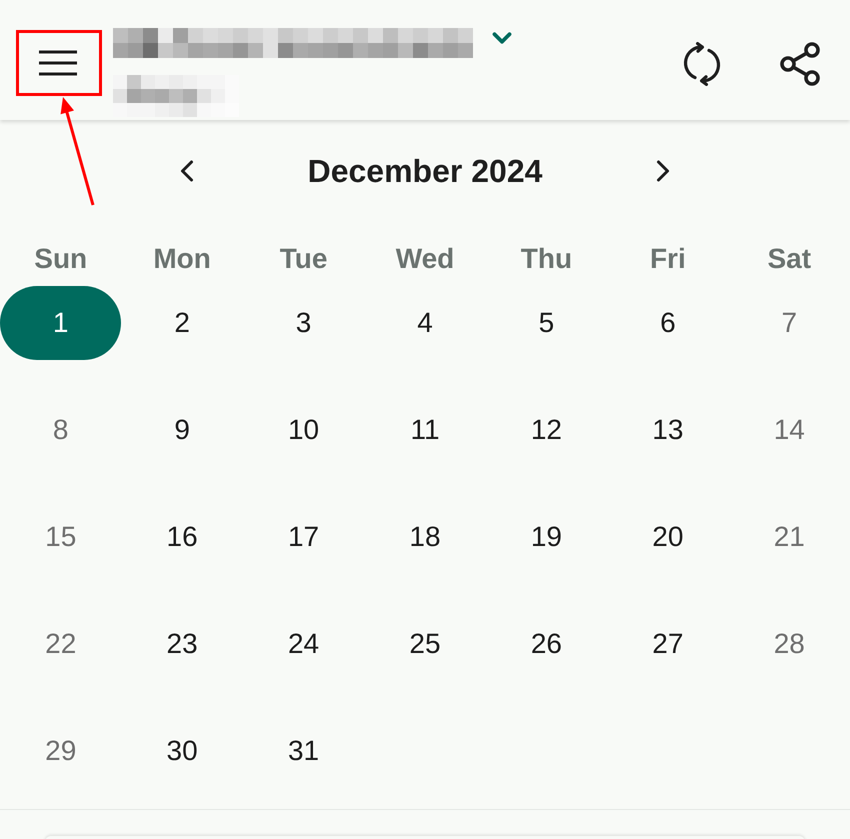 The width and height of the screenshot is (850, 839). I want to click on weekday-label: Wed, so click(425, 259).